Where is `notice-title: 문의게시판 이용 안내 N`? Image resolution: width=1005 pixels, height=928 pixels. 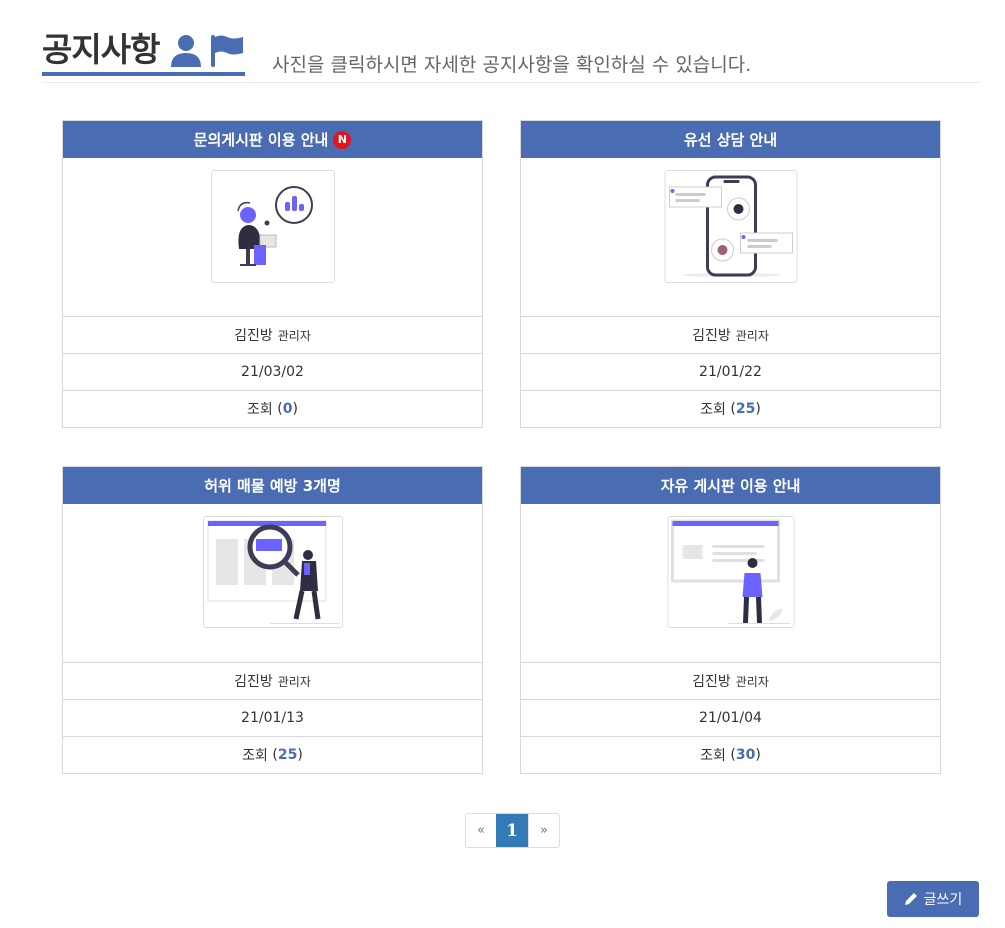 notice-title: 문의게시판 이용 안내 N is located at coordinates (272, 139).